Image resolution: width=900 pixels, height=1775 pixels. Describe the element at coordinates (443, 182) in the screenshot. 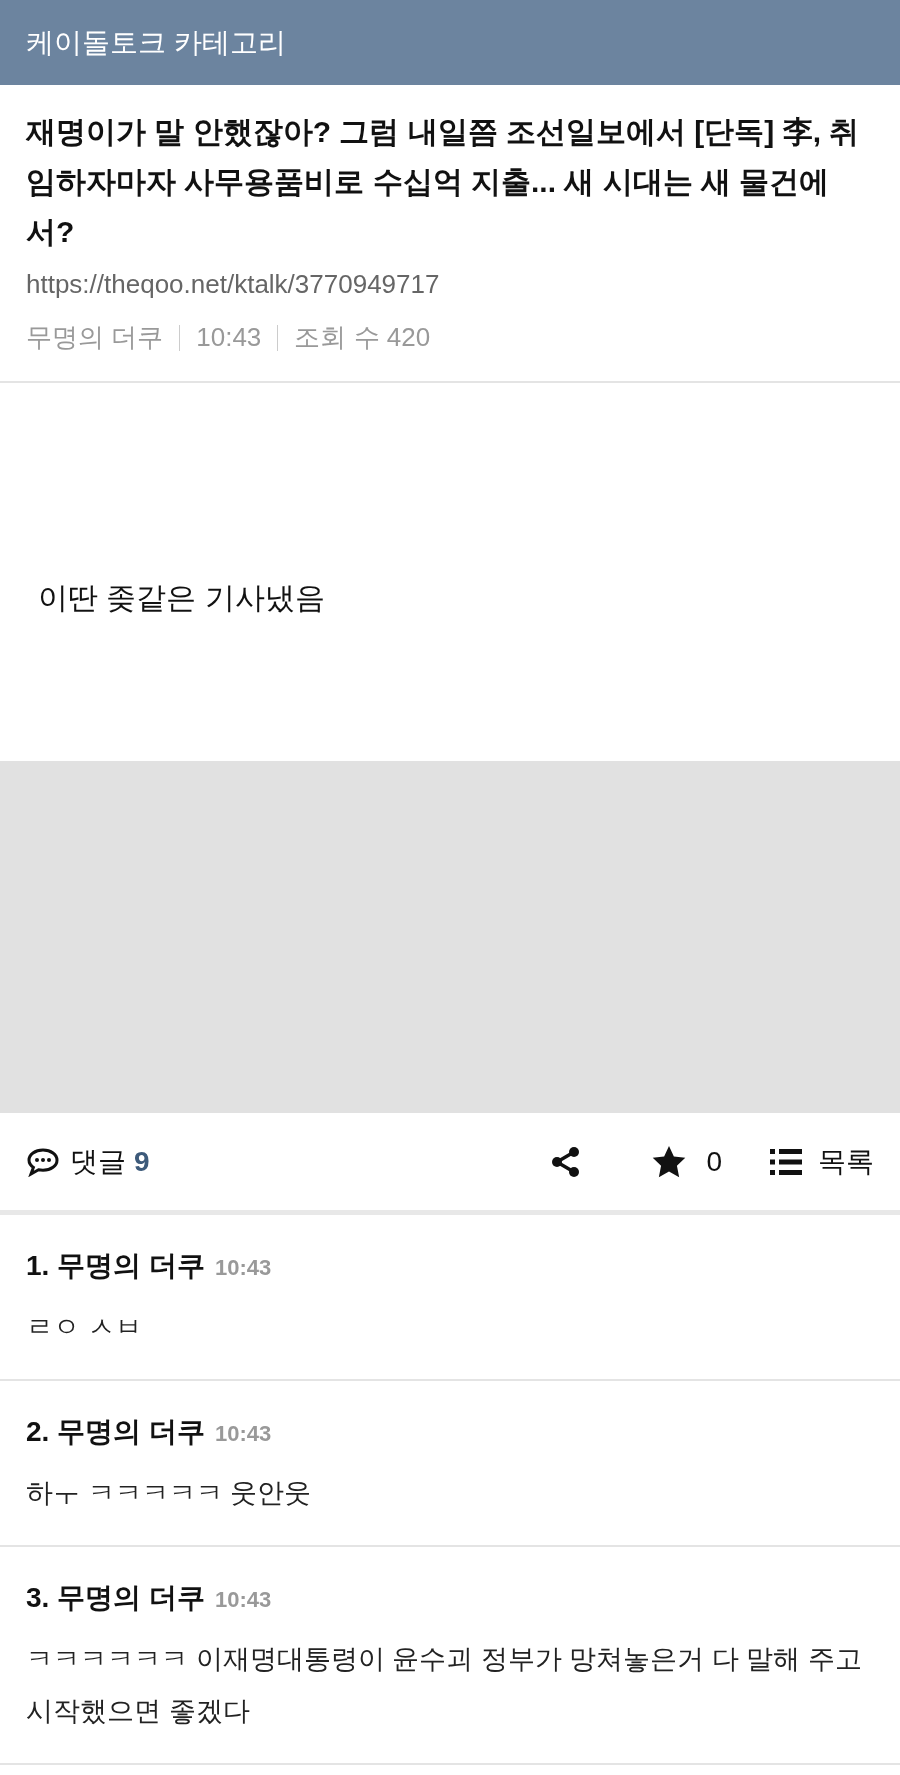

I see `post-title: 재명이가 말 안했잖아? 그럼 내일쯤 조선일보에서 [단독] 李, 취임하자마자 사무용품비로 수십억 지출... 새 시대는 새 물건에서?` at that location.